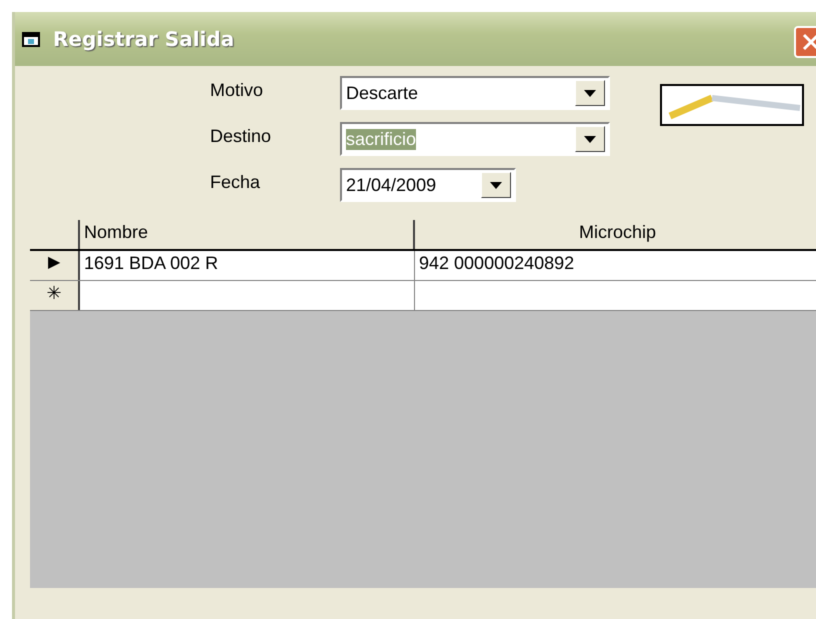 The image size is (816, 619). What do you see at coordinates (247, 265) in the screenshot?
I see `table-cell: 1691 BDA 002 R` at bounding box center [247, 265].